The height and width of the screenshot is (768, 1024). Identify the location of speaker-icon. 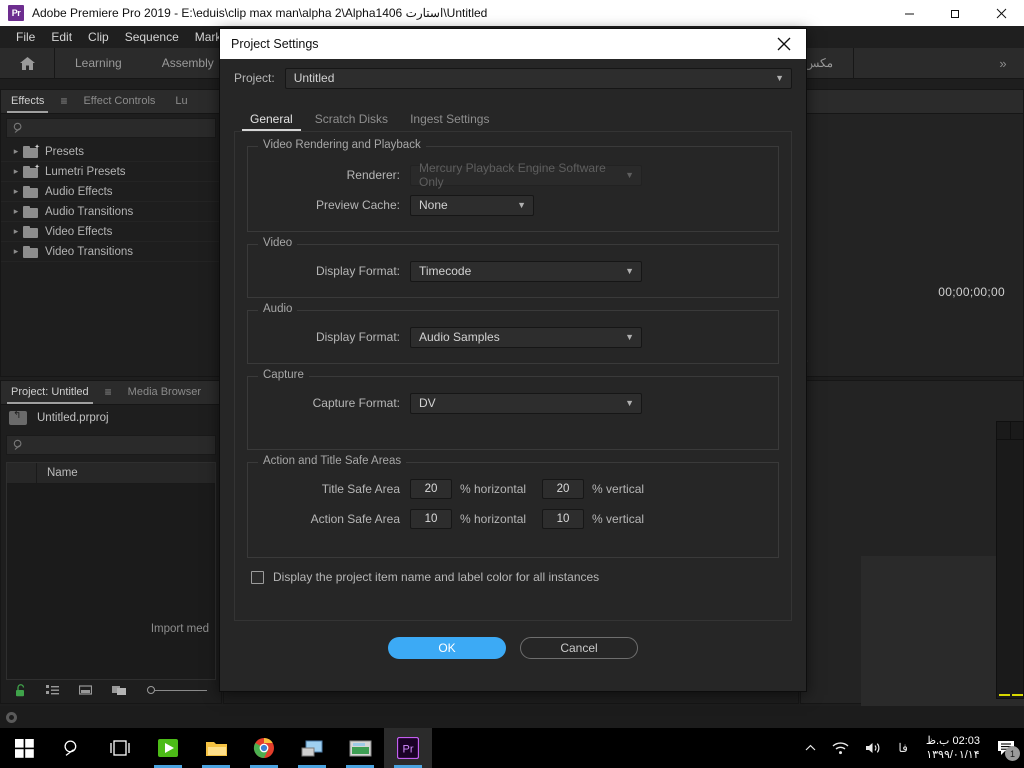
(873, 748).